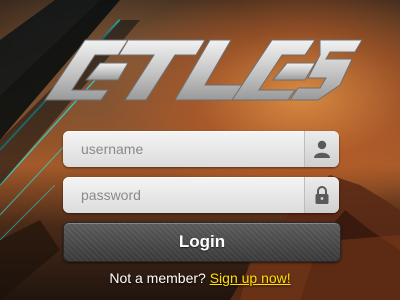 Image resolution: width=400 pixels, height=300 pixels. Describe the element at coordinates (250, 278) in the screenshot. I see `signup-link: Sign up now!` at that location.